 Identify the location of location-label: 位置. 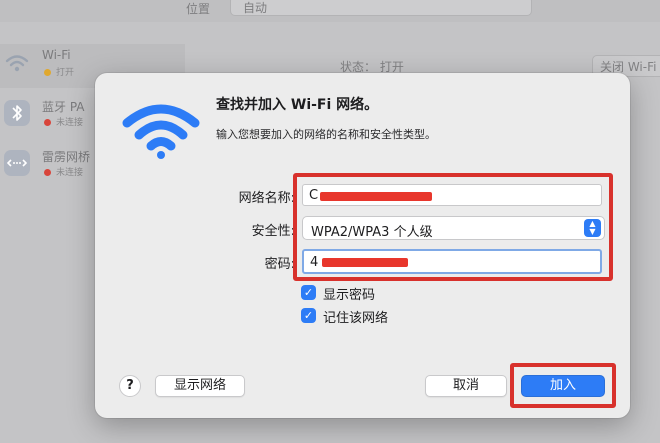
(198, 9).